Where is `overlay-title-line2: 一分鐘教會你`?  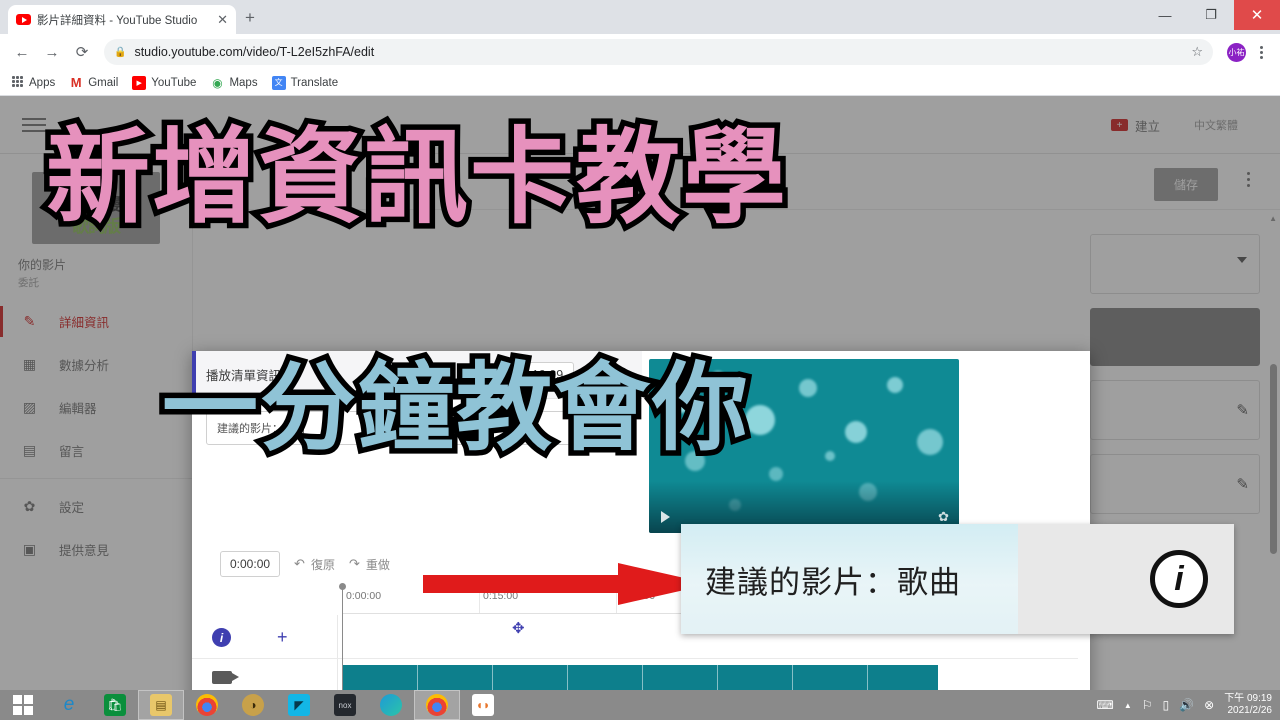
overlay-title-line2: 一分鐘教會你 is located at coordinates (455, 408).